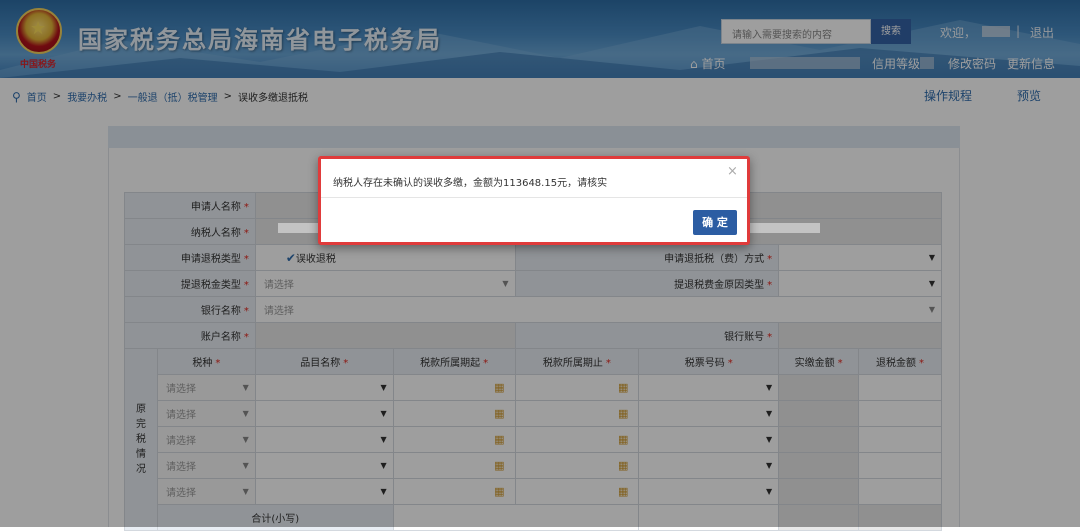  Describe the element at coordinates (715, 222) in the screenshot. I see `confirm-button: 确 定` at that location.